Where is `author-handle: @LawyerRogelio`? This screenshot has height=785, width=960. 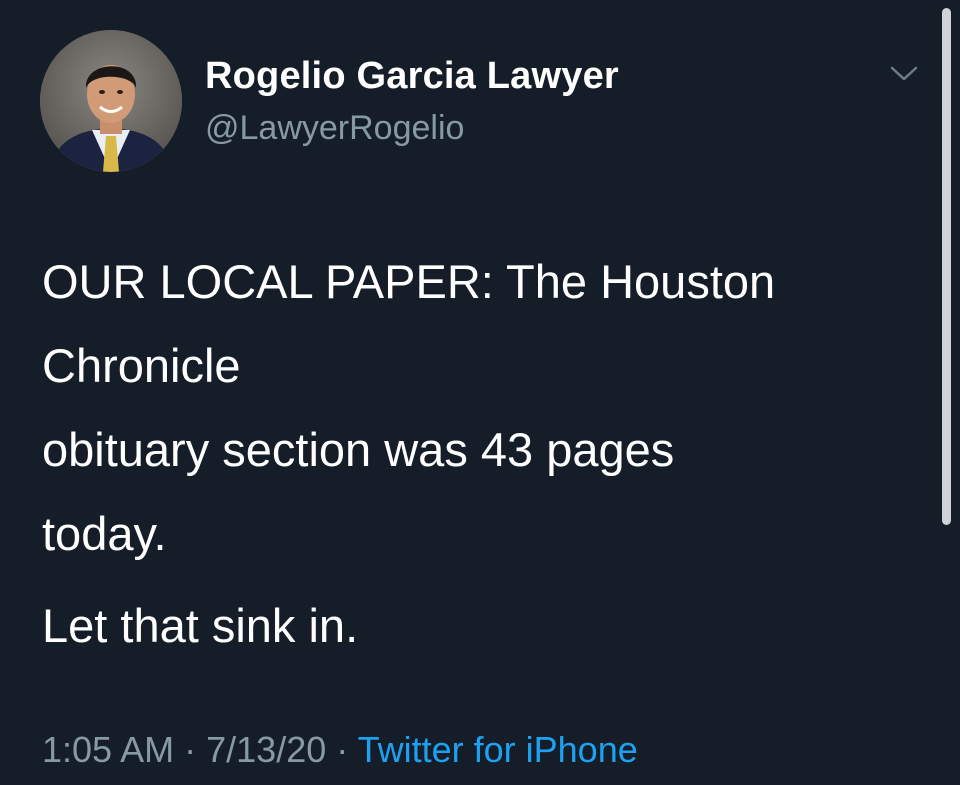
author-handle: @LawyerRogelio is located at coordinates (334, 128).